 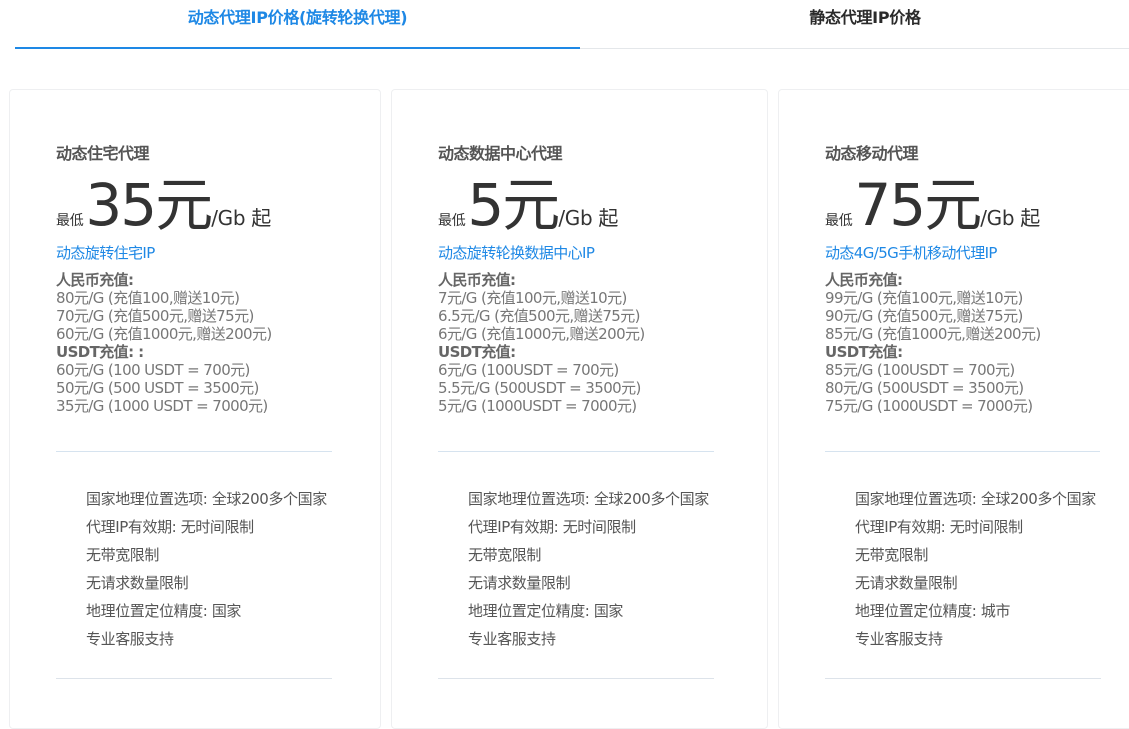 What do you see at coordinates (541, 334) in the screenshot?
I see `rmb-tier: 6元/G (充值1000元,赠送200元)` at bounding box center [541, 334].